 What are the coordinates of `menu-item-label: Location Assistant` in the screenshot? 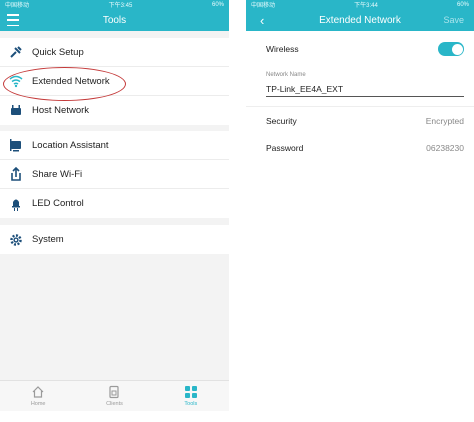 It's located at (70, 145).